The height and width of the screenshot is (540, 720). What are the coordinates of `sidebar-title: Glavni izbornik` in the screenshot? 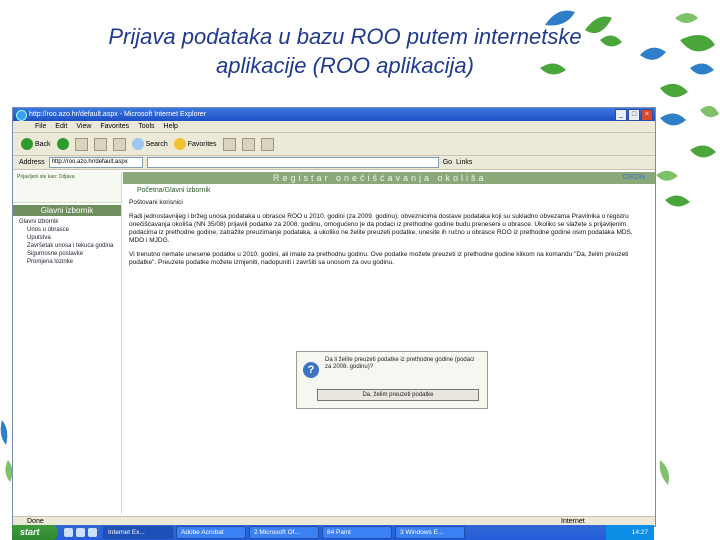 It's located at (67, 210).